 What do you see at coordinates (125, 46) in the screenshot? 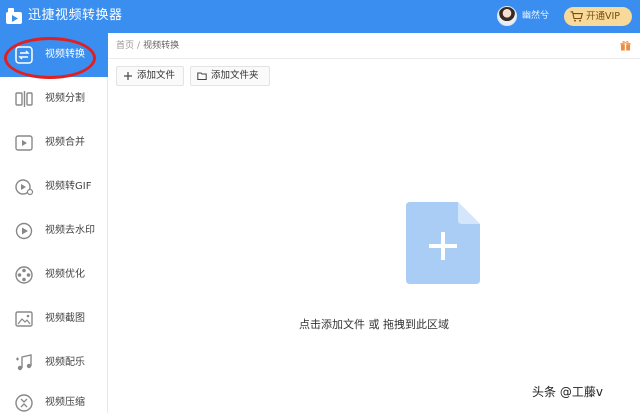
I see `breadcrumb-home: 首页` at bounding box center [125, 46].